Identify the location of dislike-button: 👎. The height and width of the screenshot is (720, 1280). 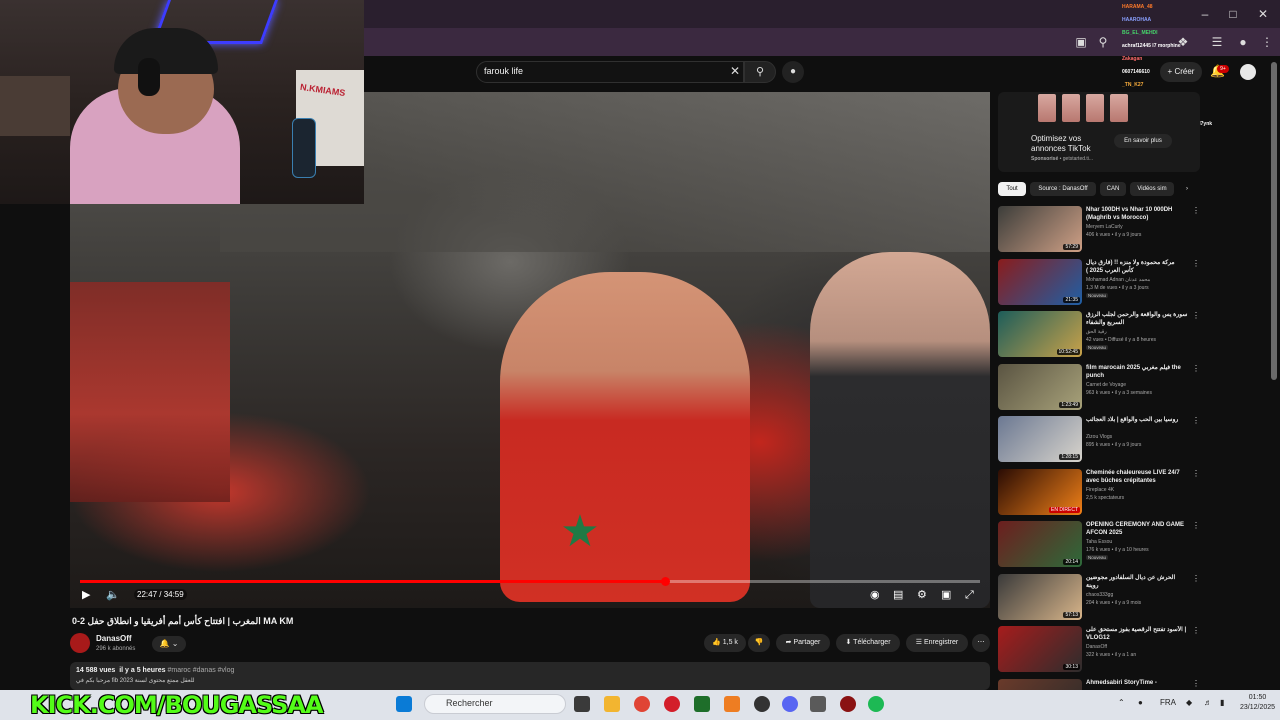
(759, 643).